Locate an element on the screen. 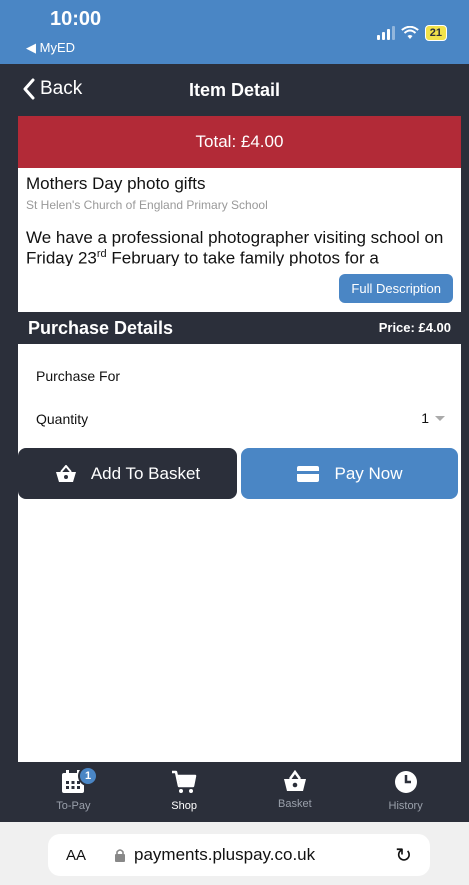  credit-card-icon is located at coordinates (308, 473).